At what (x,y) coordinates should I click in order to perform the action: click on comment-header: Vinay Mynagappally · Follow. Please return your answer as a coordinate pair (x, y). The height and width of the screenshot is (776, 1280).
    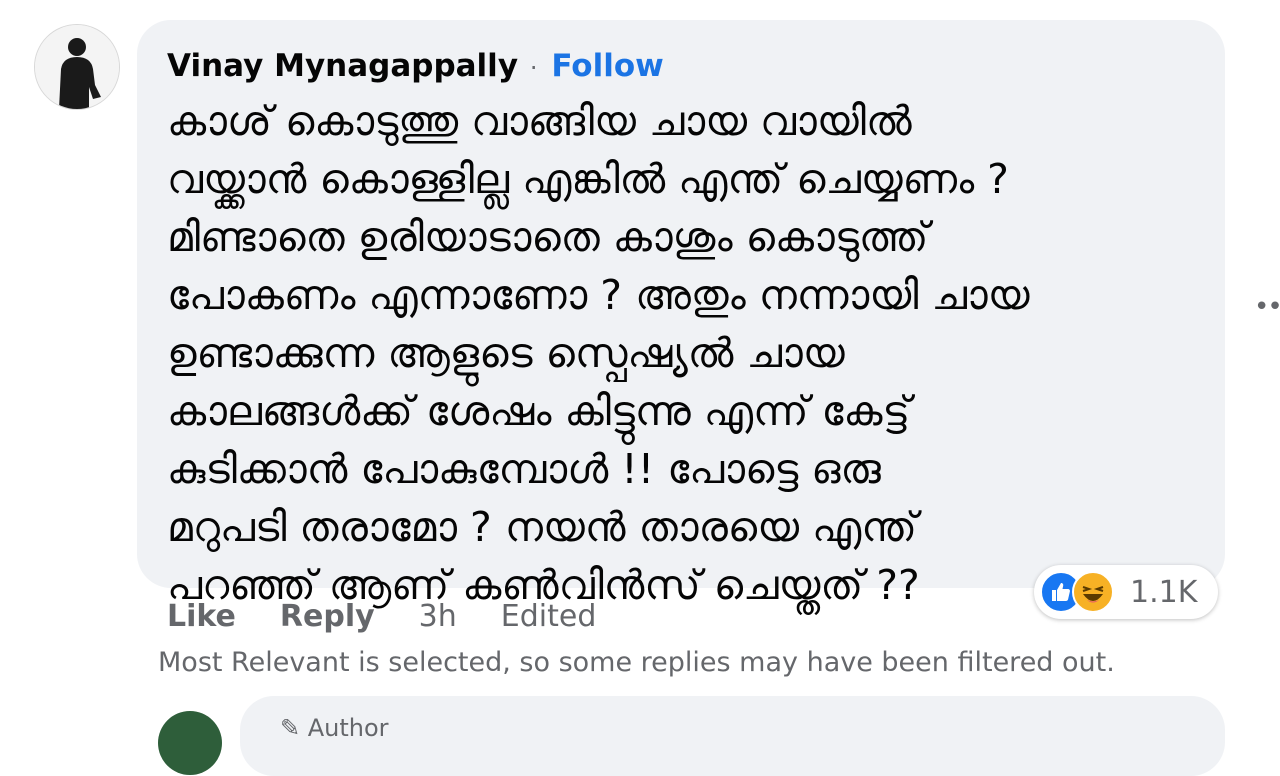
    Looking at the image, I should click on (415, 67).